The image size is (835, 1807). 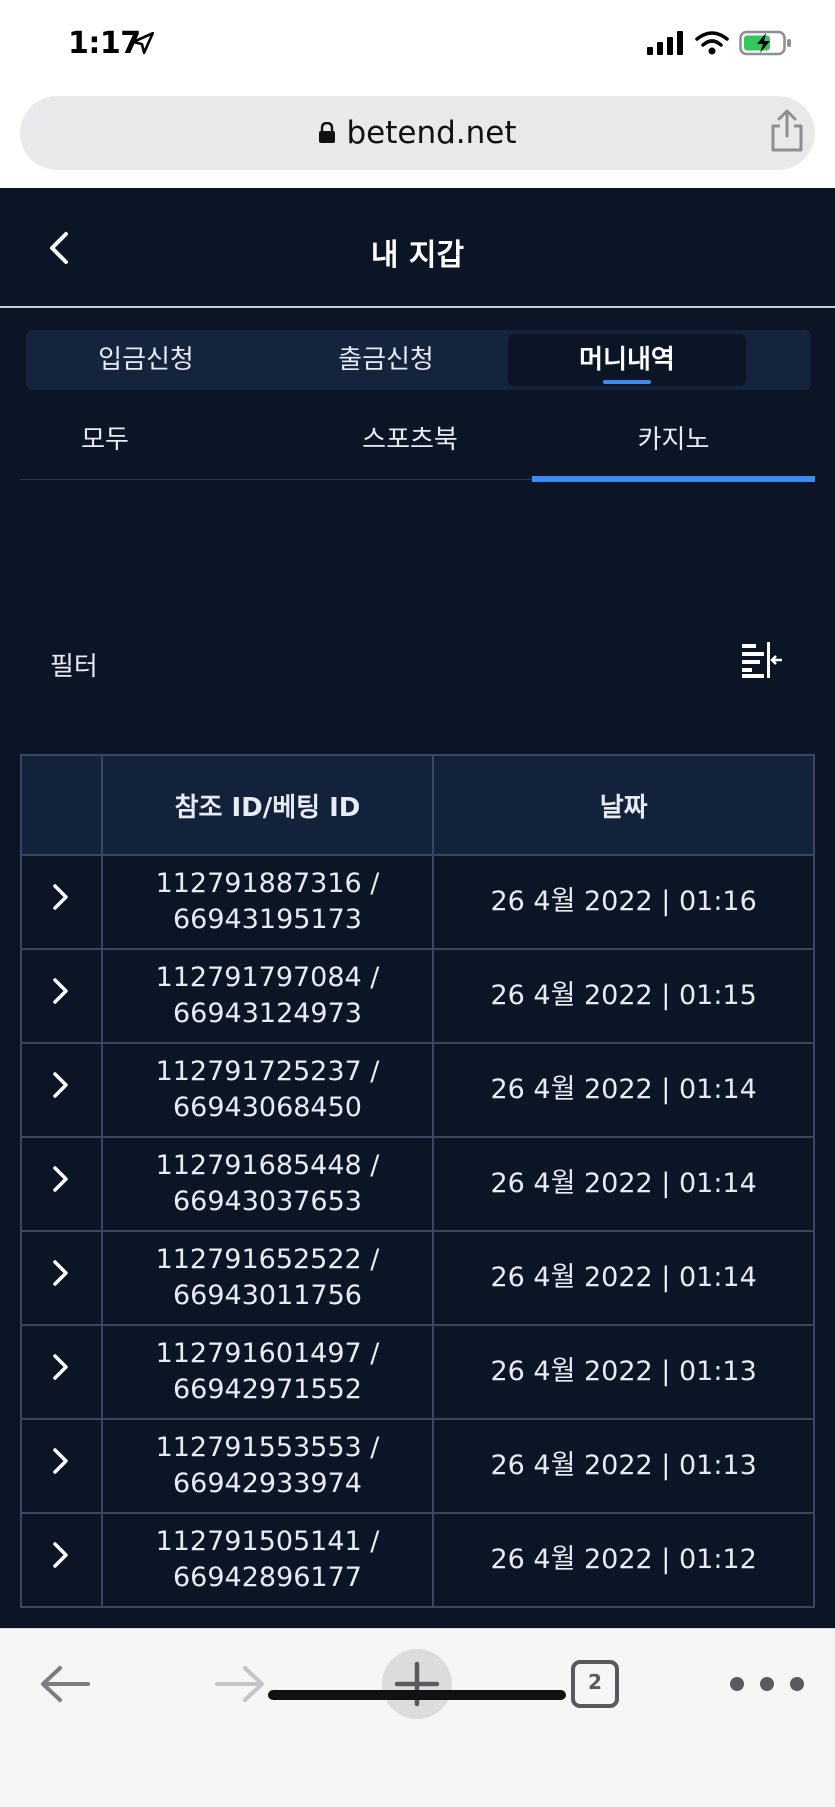 I want to click on reference-cell: 112791553553 / 66942933974, so click(x=267, y=1466).